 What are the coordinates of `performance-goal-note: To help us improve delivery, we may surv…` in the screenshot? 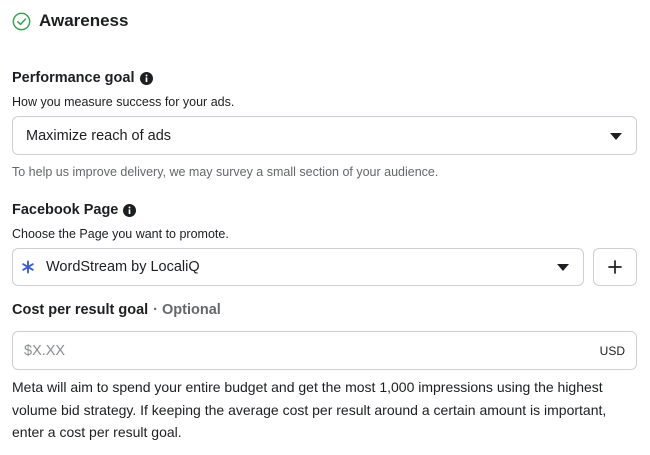 It's located at (225, 172).